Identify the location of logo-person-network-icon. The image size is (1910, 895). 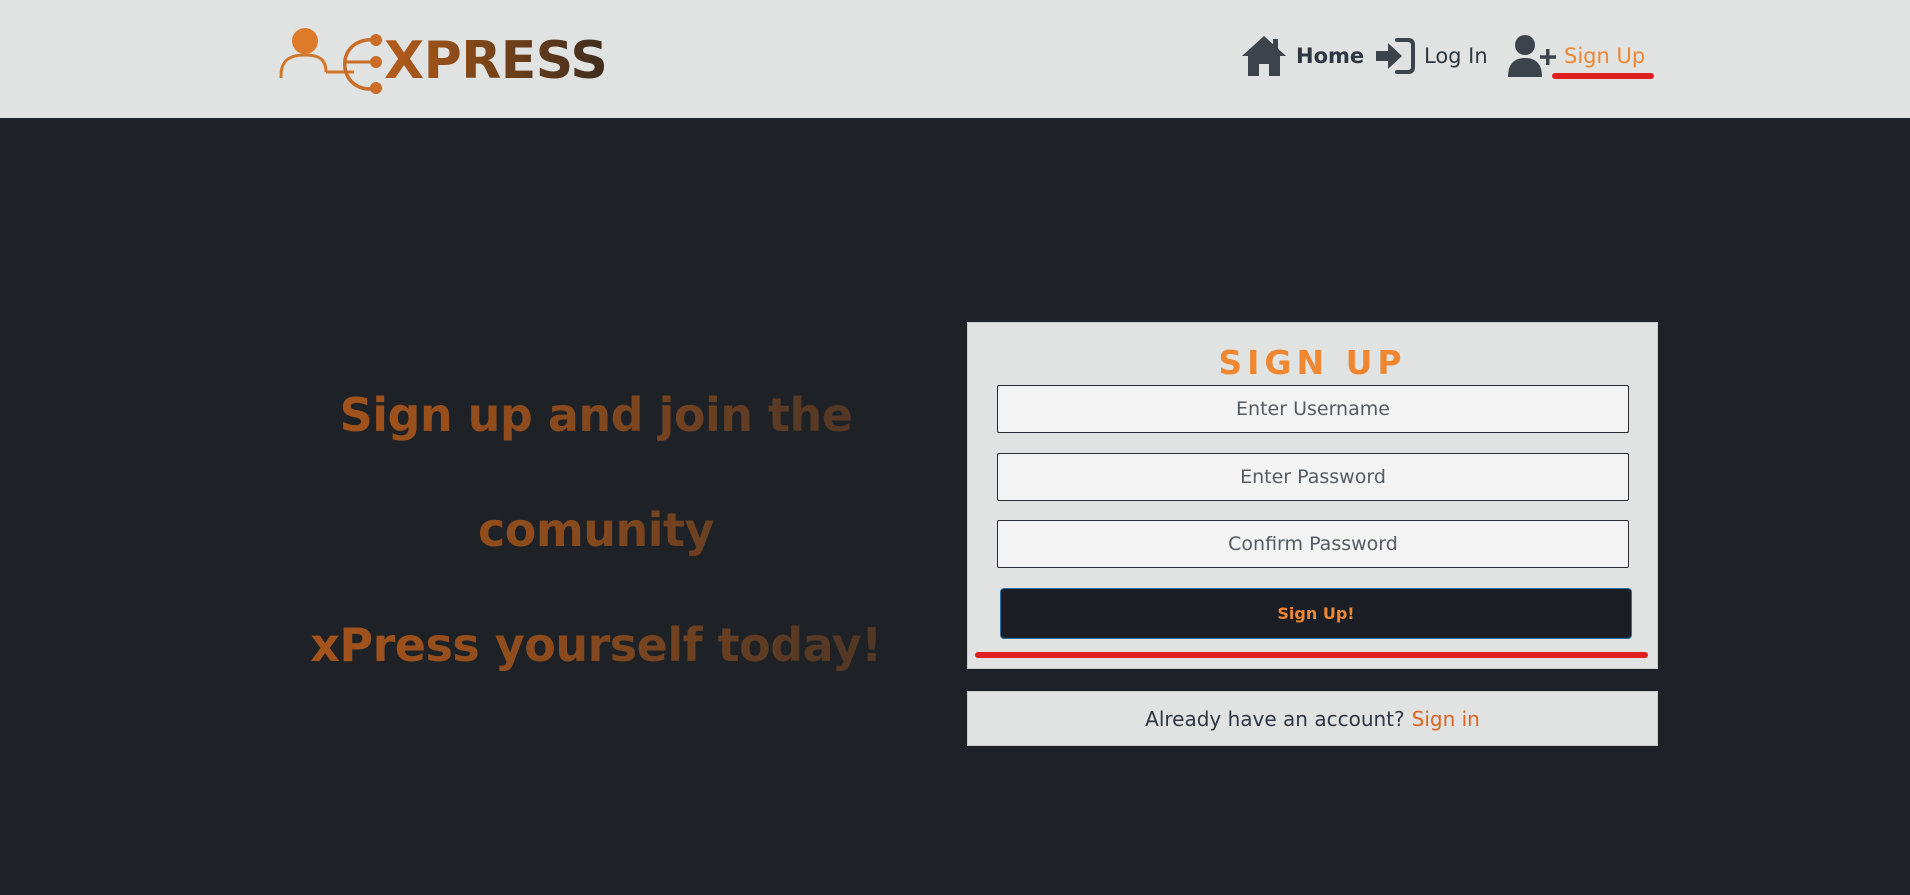
(330, 61).